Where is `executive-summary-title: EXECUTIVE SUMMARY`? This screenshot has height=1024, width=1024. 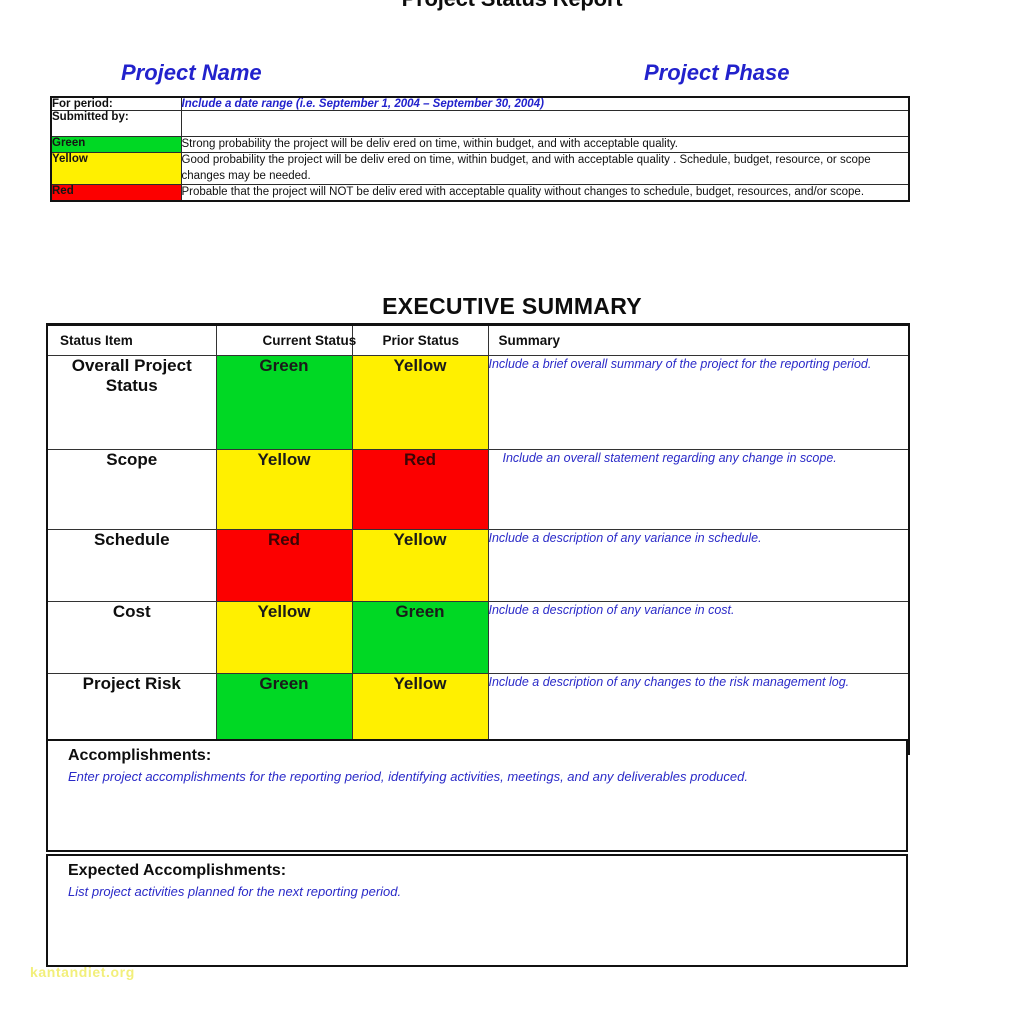
executive-summary-title: EXECUTIVE SUMMARY is located at coordinates (512, 306).